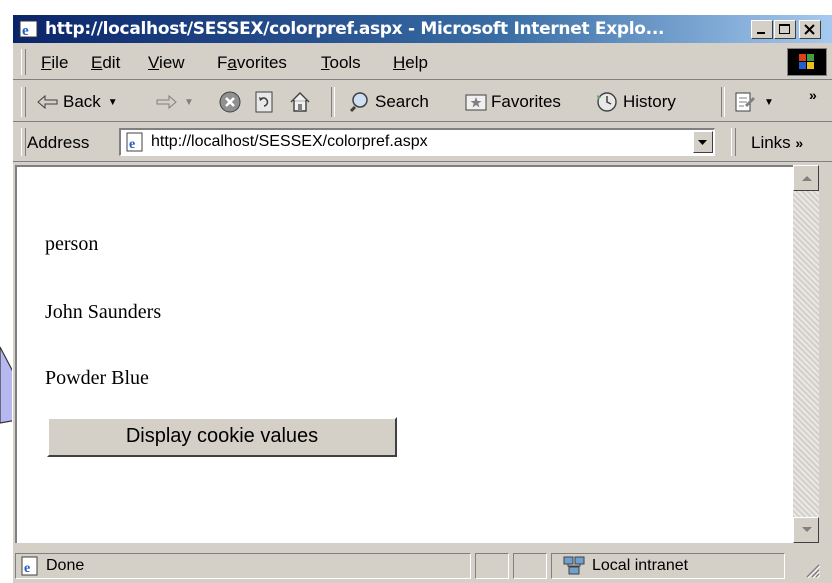 The image size is (832, 583). I want to click on maximize-button, so click(785, 29).